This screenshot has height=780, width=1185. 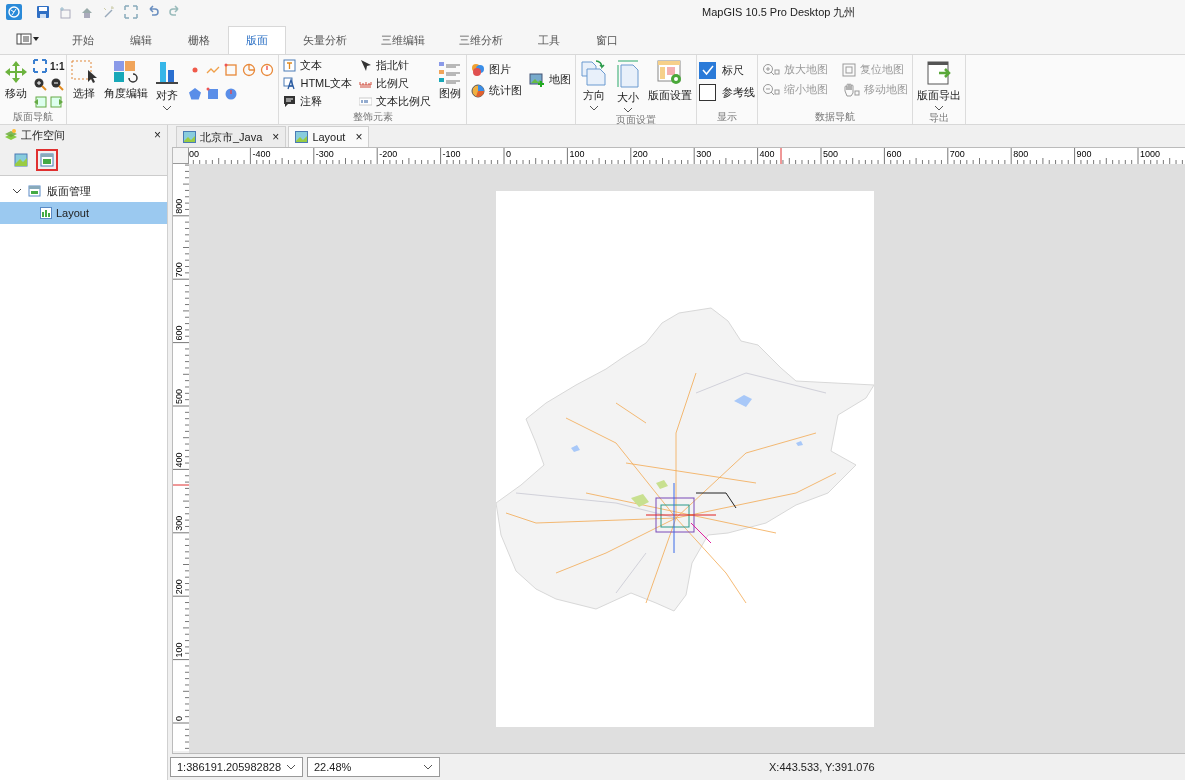 What do you see at coordinates (126, 79) in the screenshot?
I see `angle-edit-button: 角度编辑` at bounding box center [126, 79].